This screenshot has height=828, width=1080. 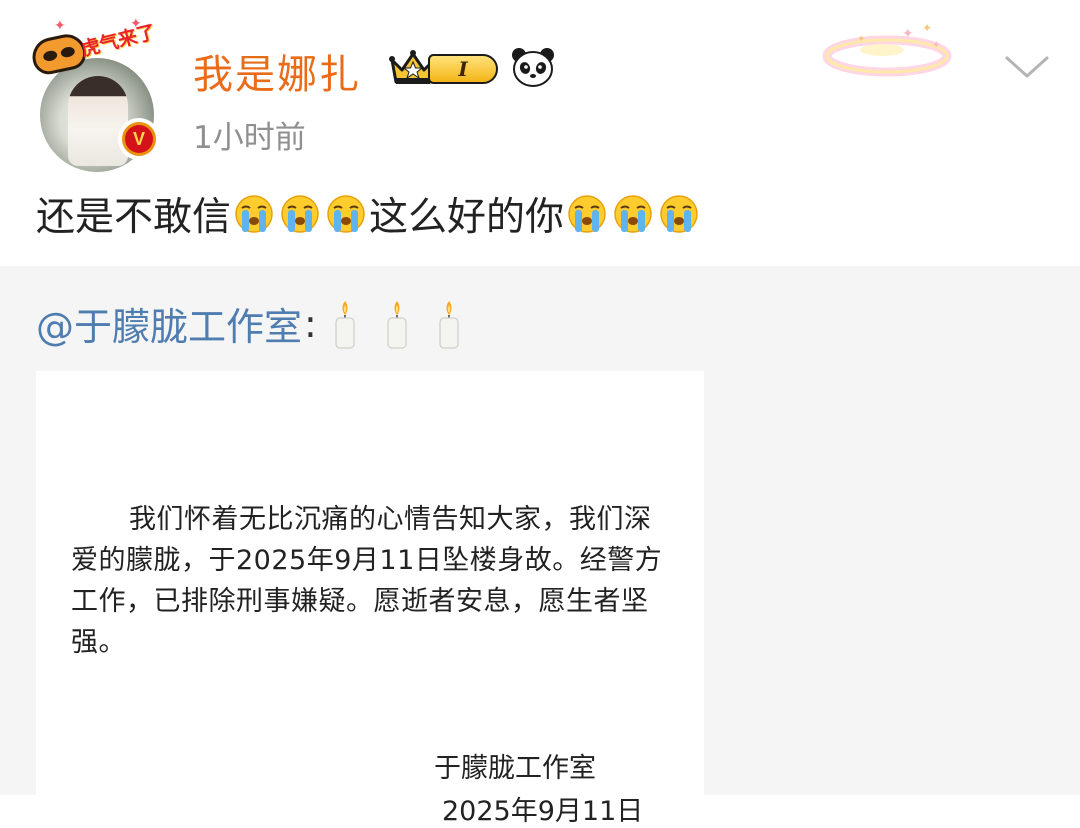 I want to click on post-timestamp: 1小时前, so click(x=249, y=138).